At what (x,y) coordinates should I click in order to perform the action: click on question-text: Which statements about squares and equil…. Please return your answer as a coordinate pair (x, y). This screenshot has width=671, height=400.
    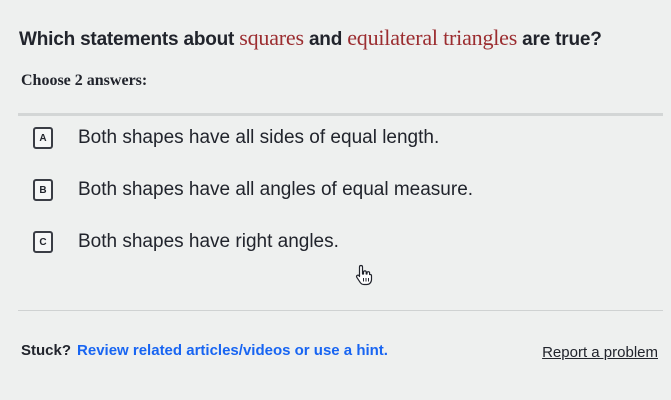
    Looking at the image, I should click on (339, 39).